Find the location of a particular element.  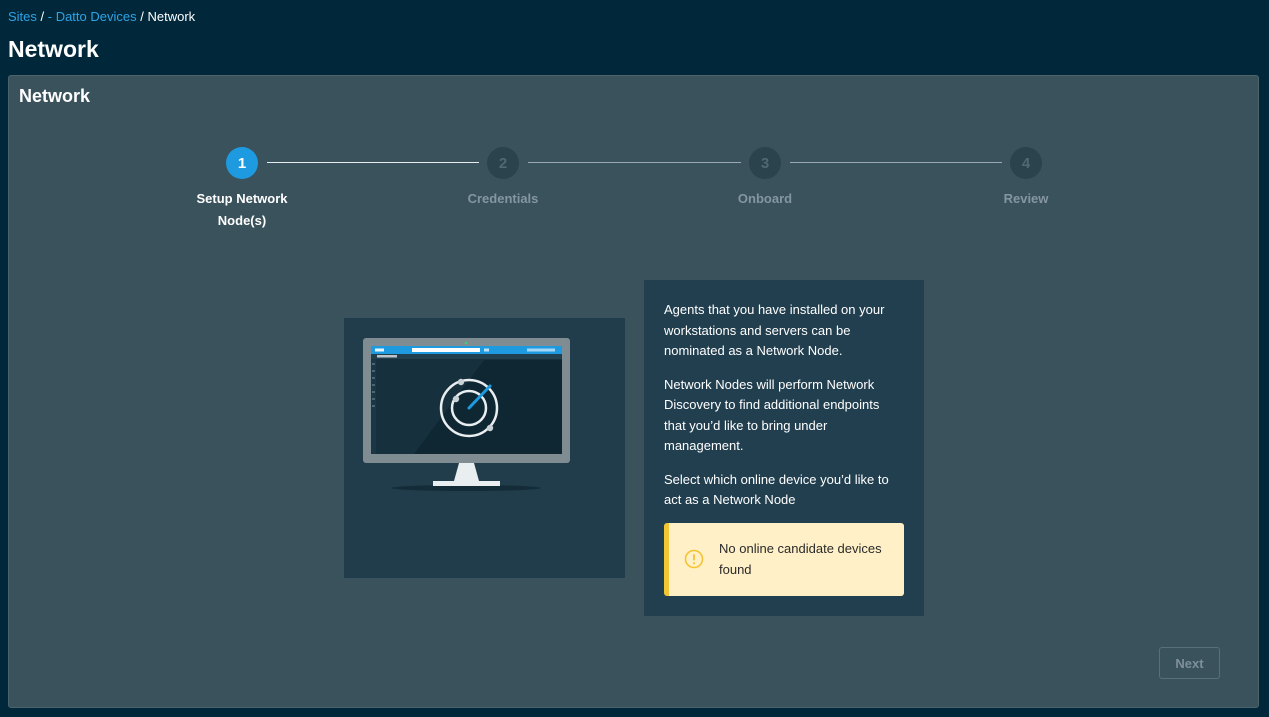

next-button: Next is located at coordinates (1189, 663).